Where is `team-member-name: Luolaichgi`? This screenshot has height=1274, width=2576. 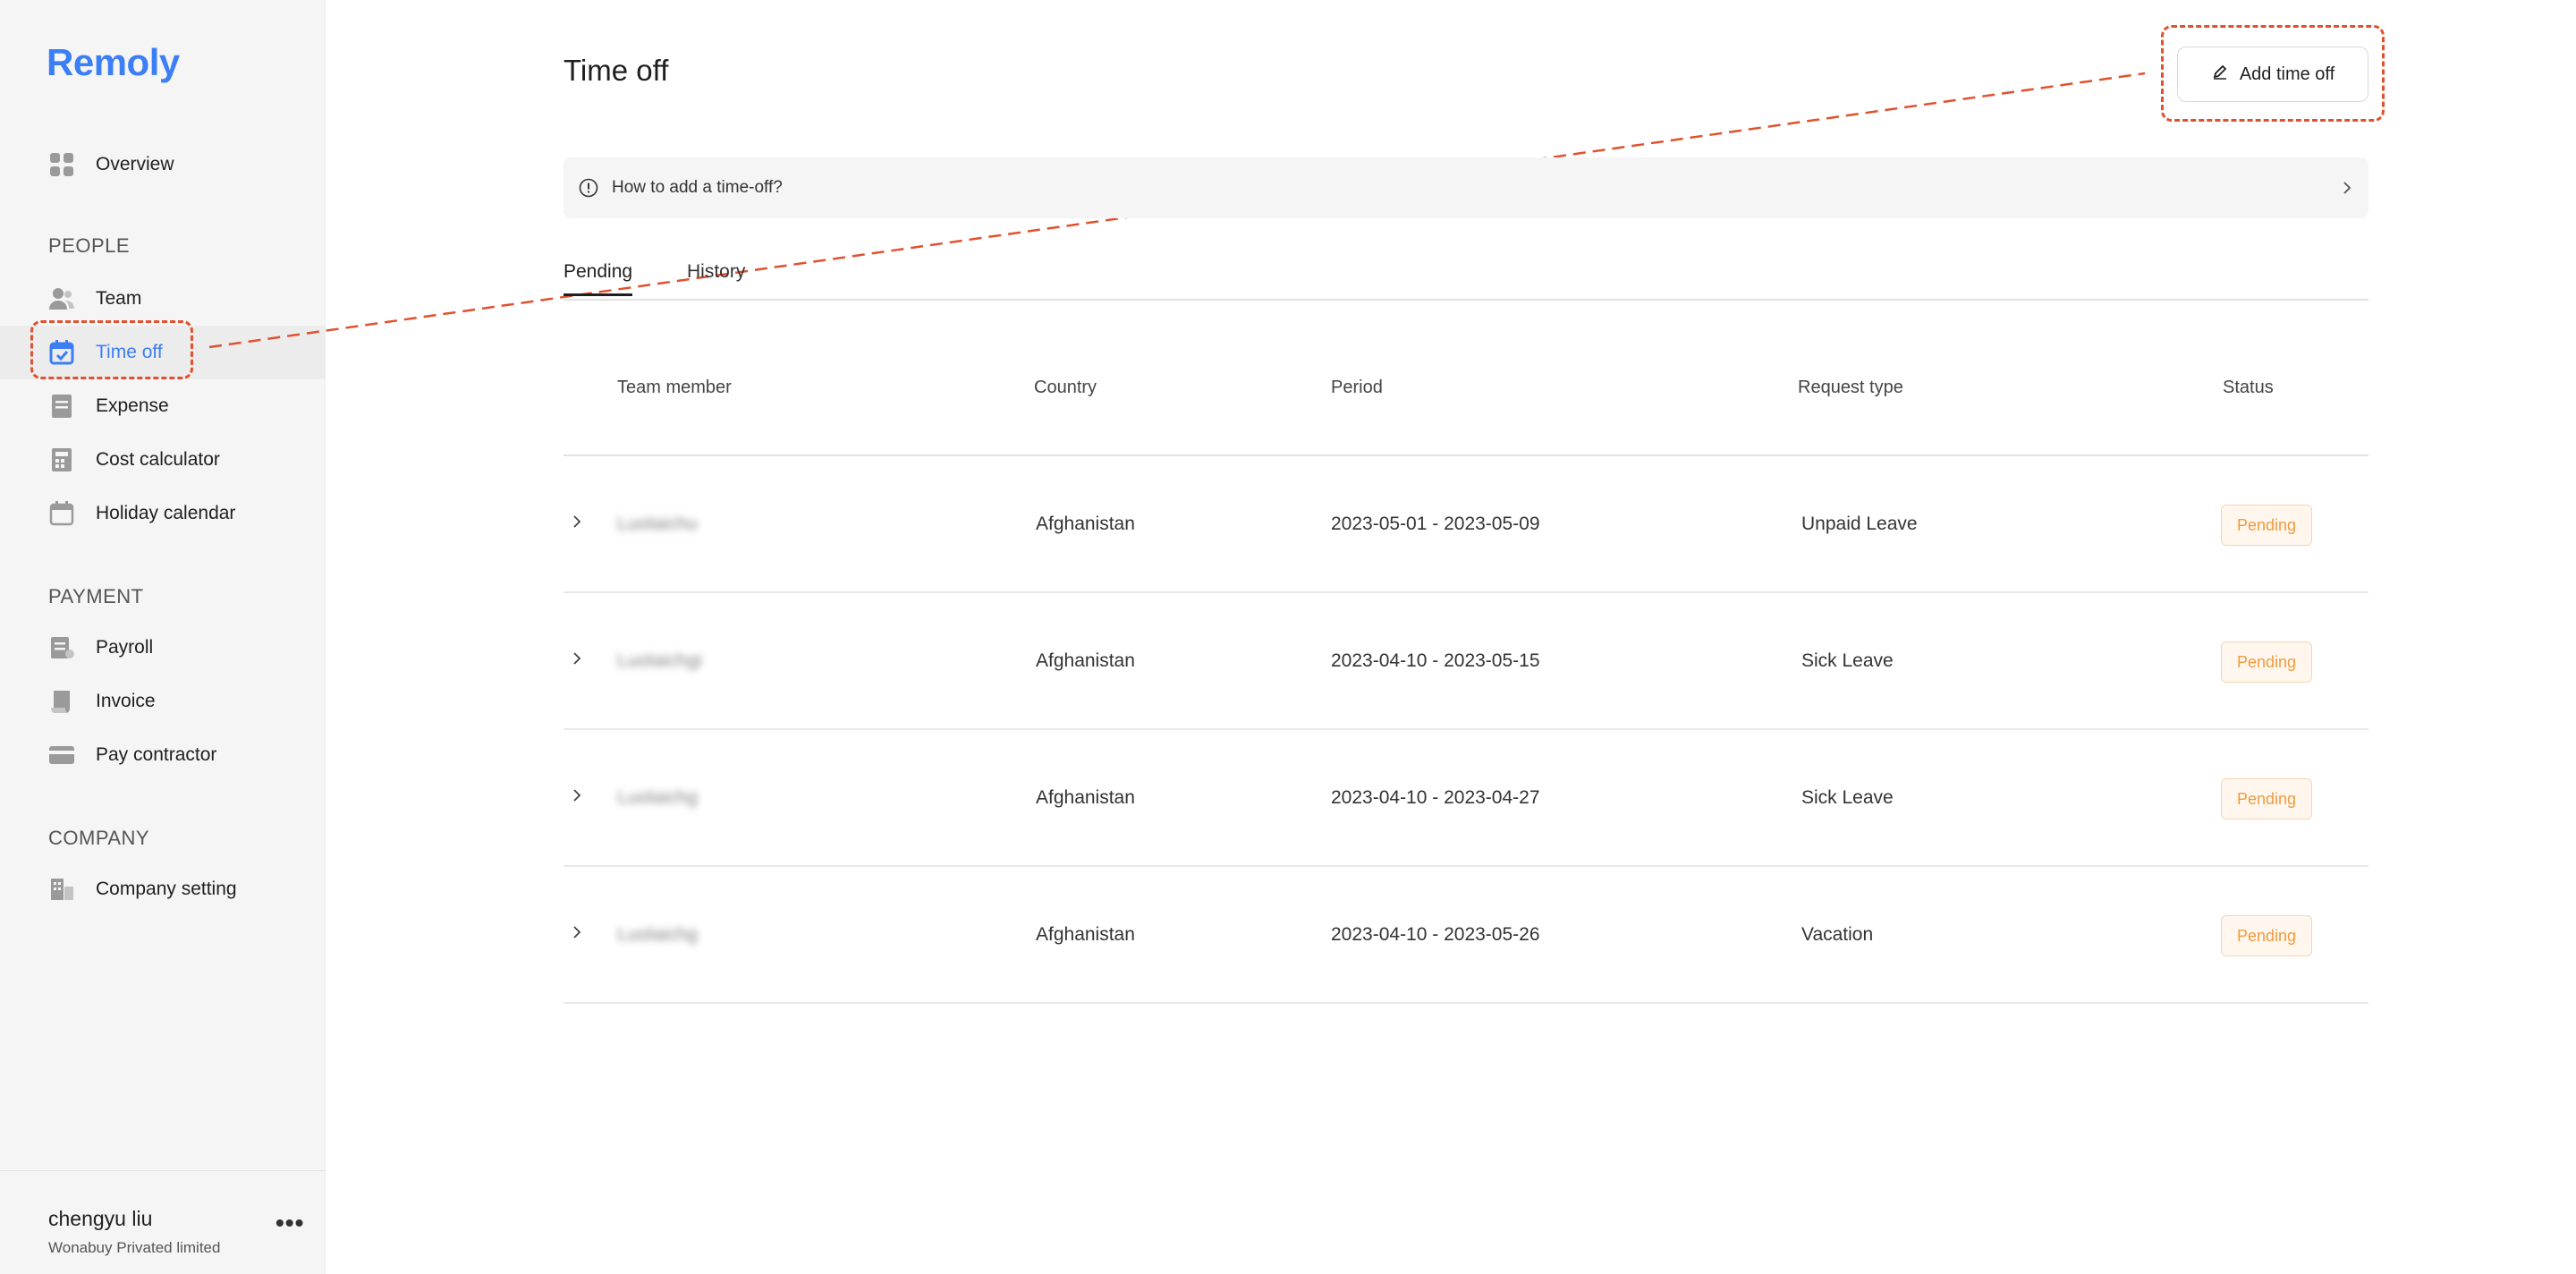
team-member-name: Luolaichgi is located at coordinates (659, 660).